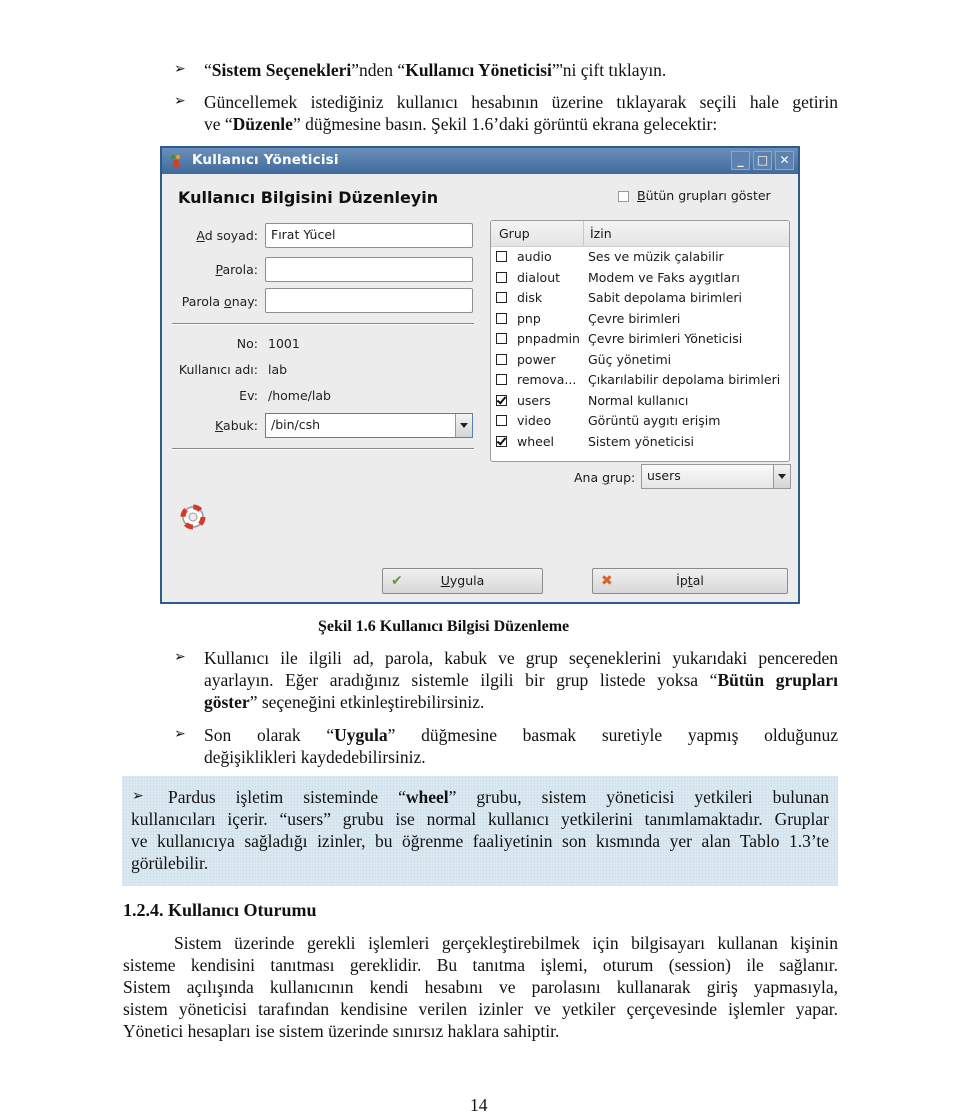 This screenshot has height=1116, width=960. What do you see at coordinates (479, 1105) in the screenshot?
I see `page-number: 14` at bounding box center [479, 1105].